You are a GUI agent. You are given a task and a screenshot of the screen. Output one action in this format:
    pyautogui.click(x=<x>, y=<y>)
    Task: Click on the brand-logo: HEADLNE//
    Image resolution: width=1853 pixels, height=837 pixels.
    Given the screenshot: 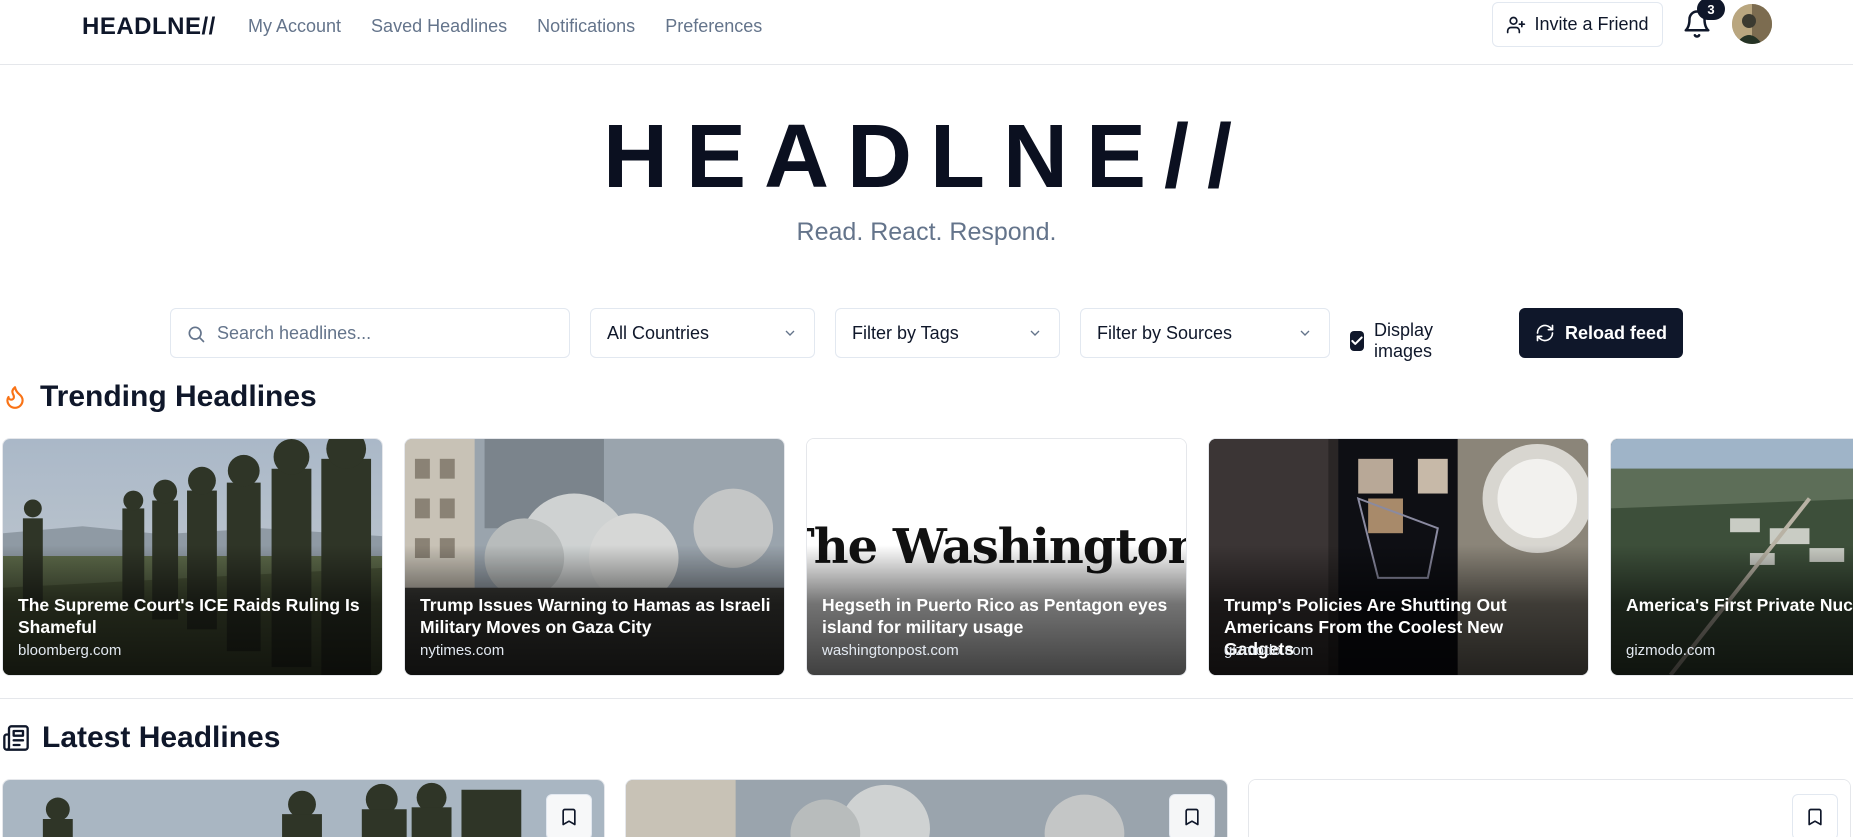 What is the action you would take?
    pyautogui.click(x=149, y=27)
    